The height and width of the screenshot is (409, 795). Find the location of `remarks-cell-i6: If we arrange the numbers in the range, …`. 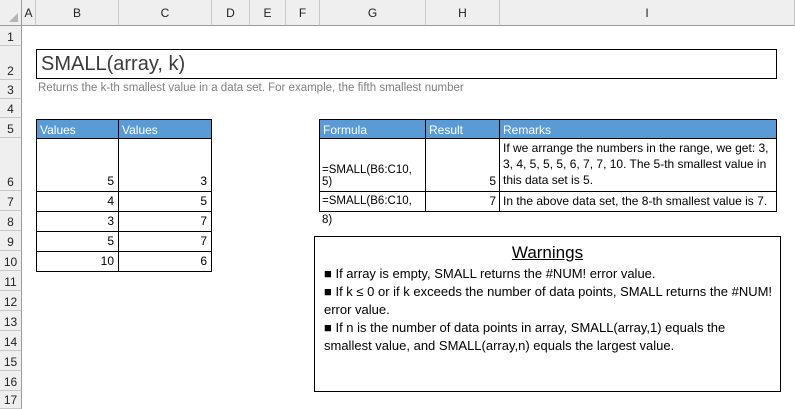

remarks-cell-i6: If we arrange the numbers in the range, … is located at coordinates (638, 165).